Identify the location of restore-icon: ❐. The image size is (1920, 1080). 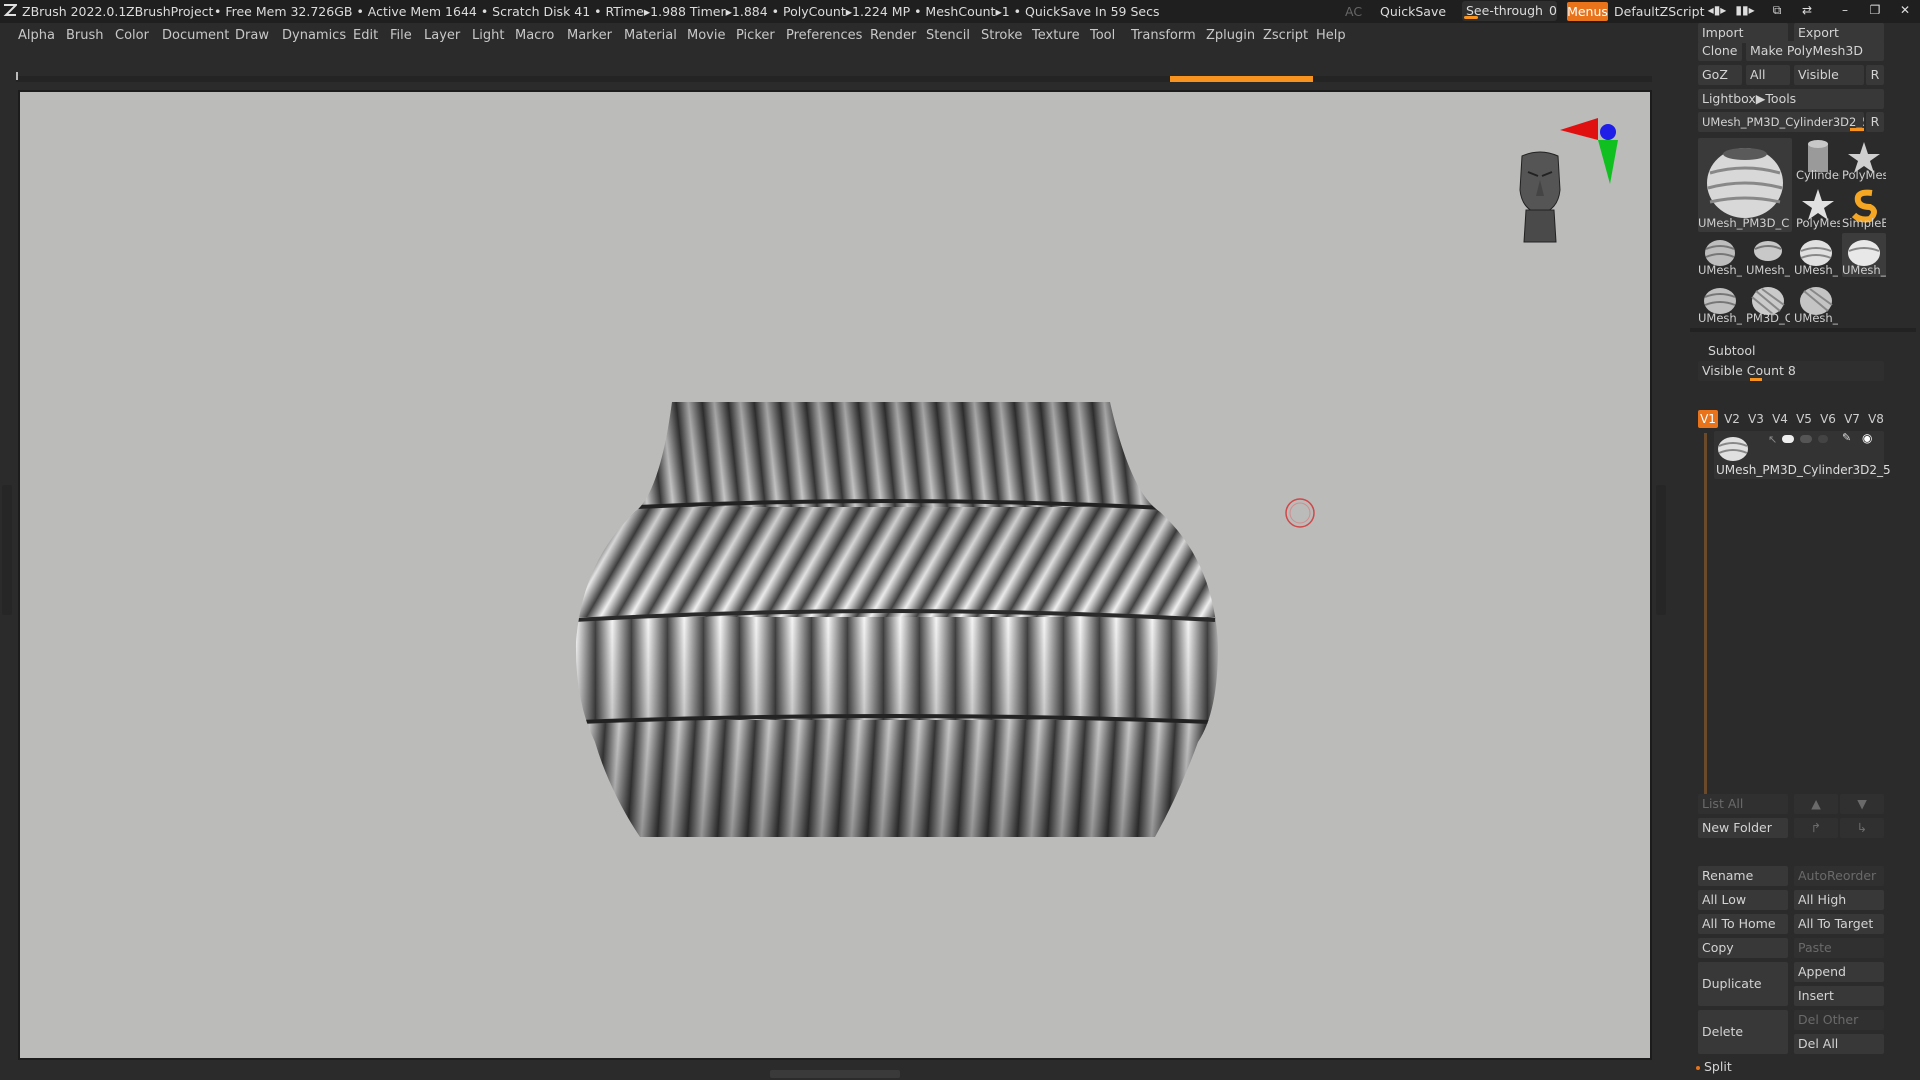
(1875, 11).